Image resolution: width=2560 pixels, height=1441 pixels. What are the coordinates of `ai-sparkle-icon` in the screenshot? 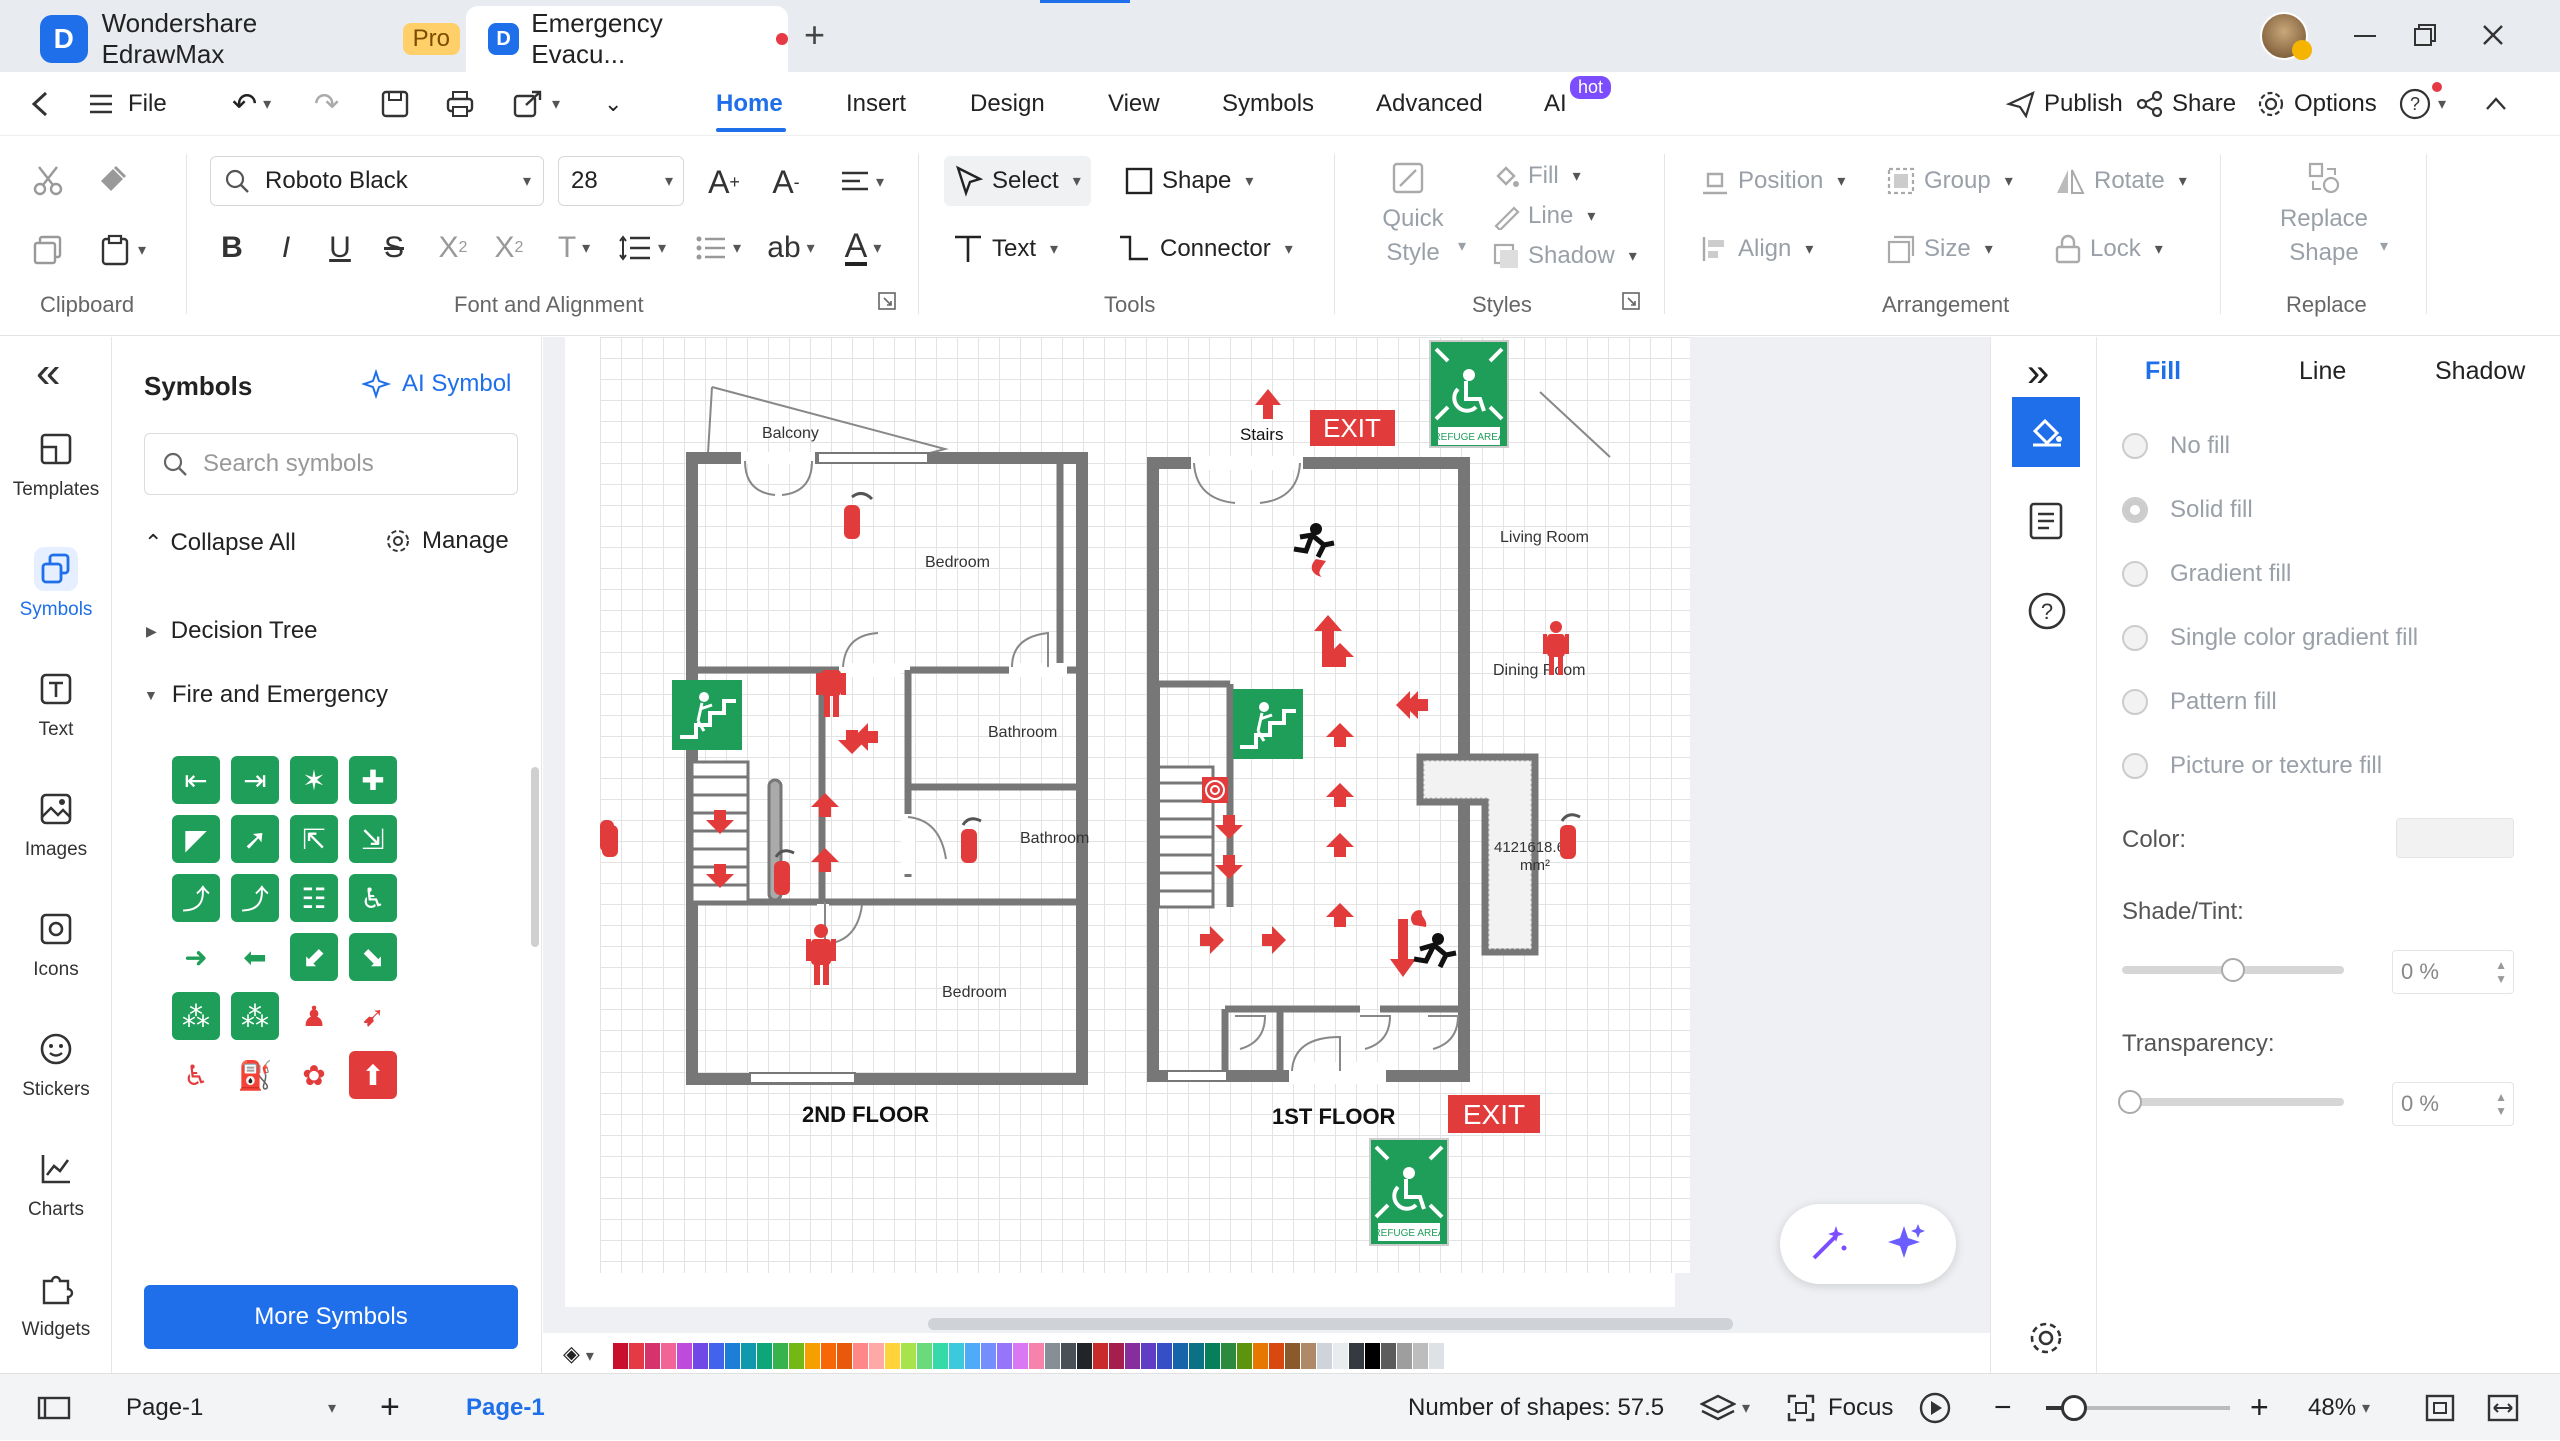 It's located at (1906, 1244).